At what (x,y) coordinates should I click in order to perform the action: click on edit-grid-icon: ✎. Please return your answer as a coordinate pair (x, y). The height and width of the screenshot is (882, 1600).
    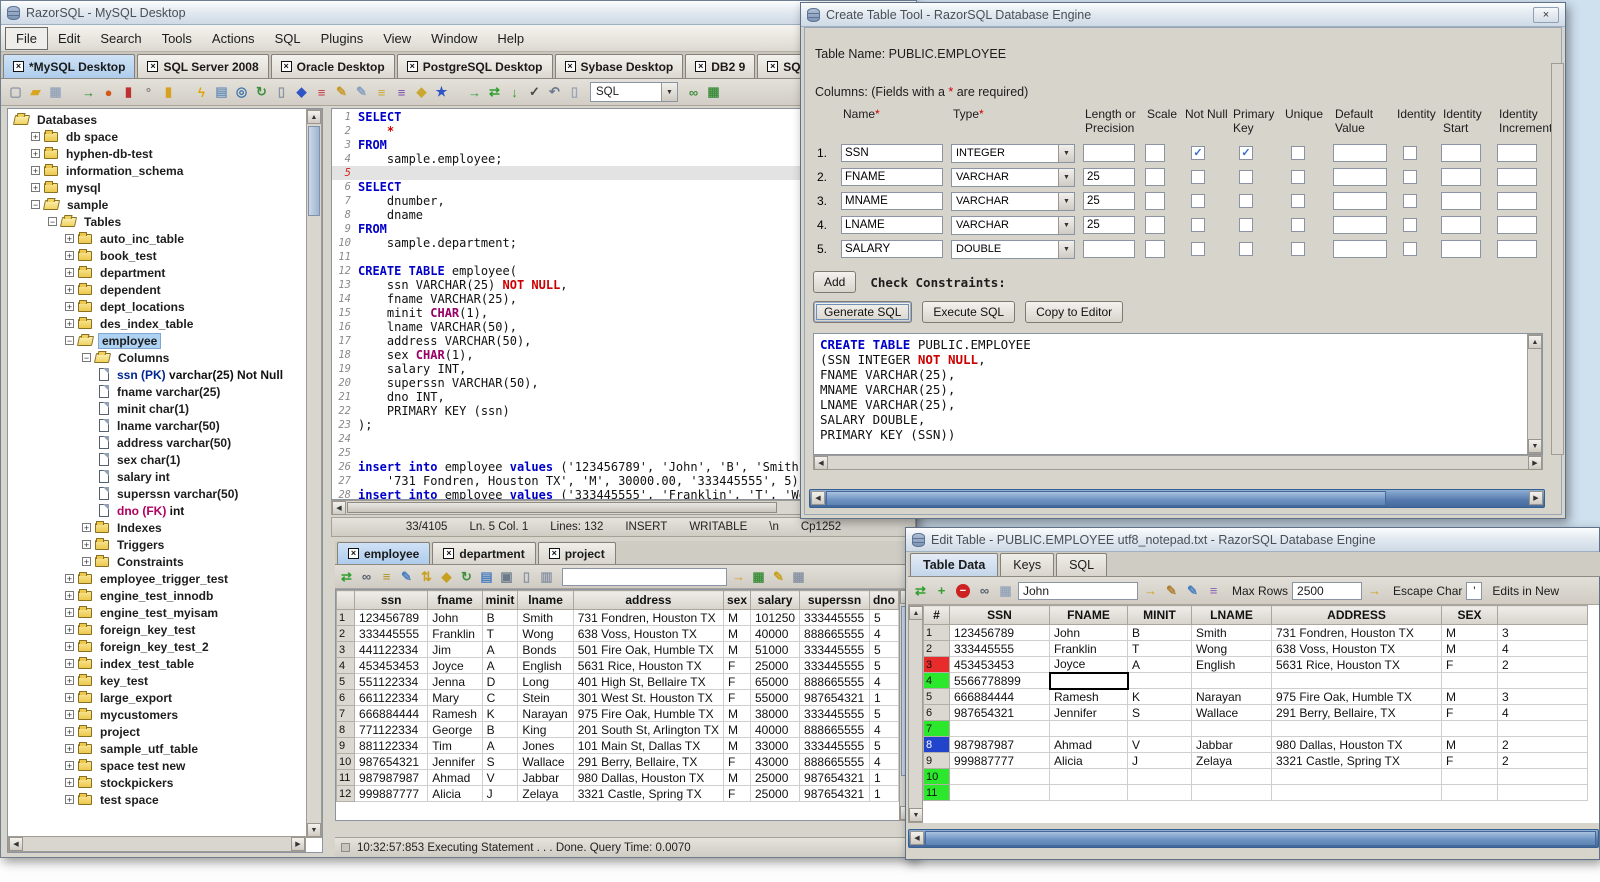
    Looking at the image, I should click on (778, 576).